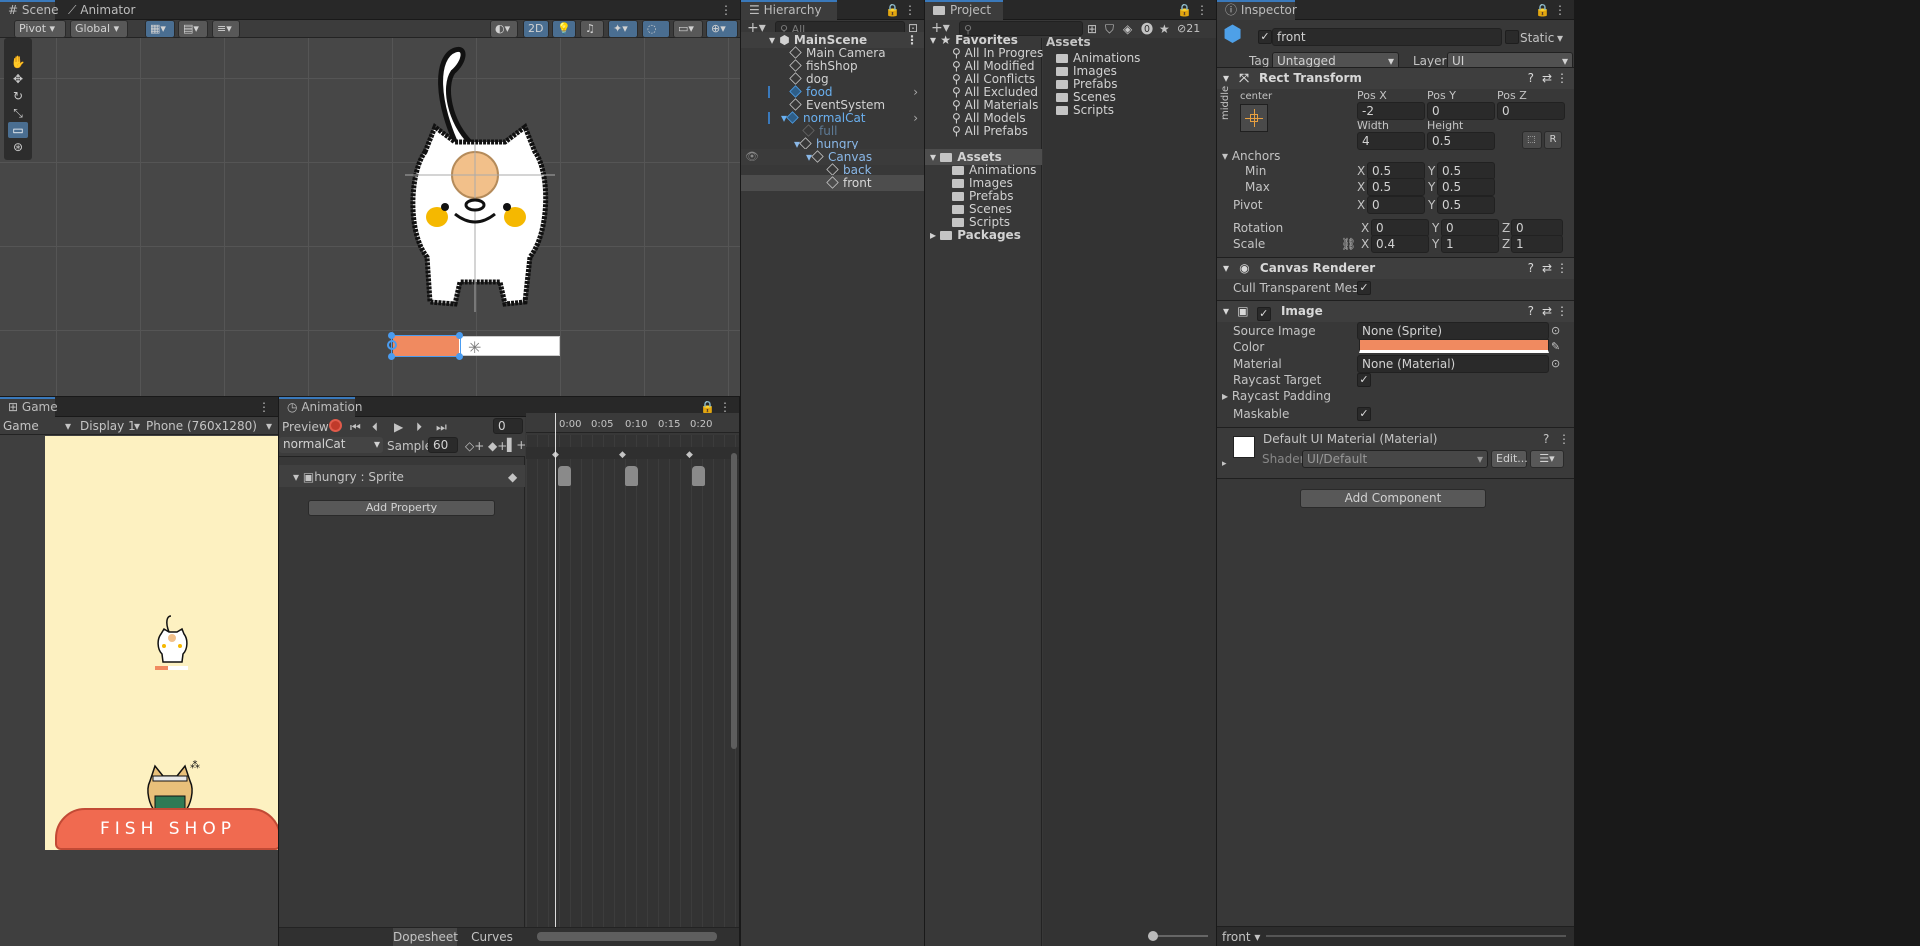 The image size is (1920, 946). What do you see at coordinates (1257, 10) in the screenshot?
I see `tab-inspector: ⓘ Inspector` at bounding box center [1257, 10].